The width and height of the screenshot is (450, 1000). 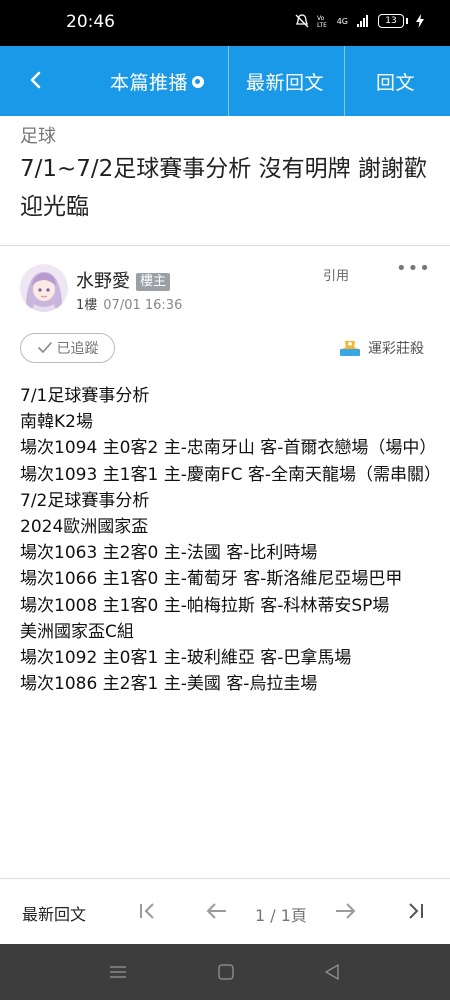 I want to click on tab-reply: 回文, so click(x=395, y=81).